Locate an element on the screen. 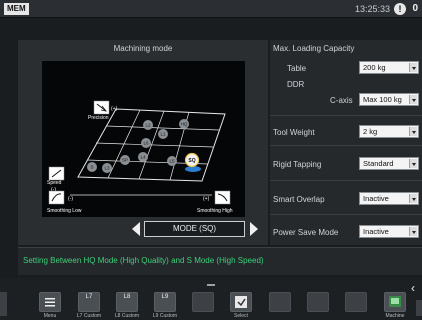  rigid-tapping-label: Rigid Tapping is located at coordinates (297, 164).